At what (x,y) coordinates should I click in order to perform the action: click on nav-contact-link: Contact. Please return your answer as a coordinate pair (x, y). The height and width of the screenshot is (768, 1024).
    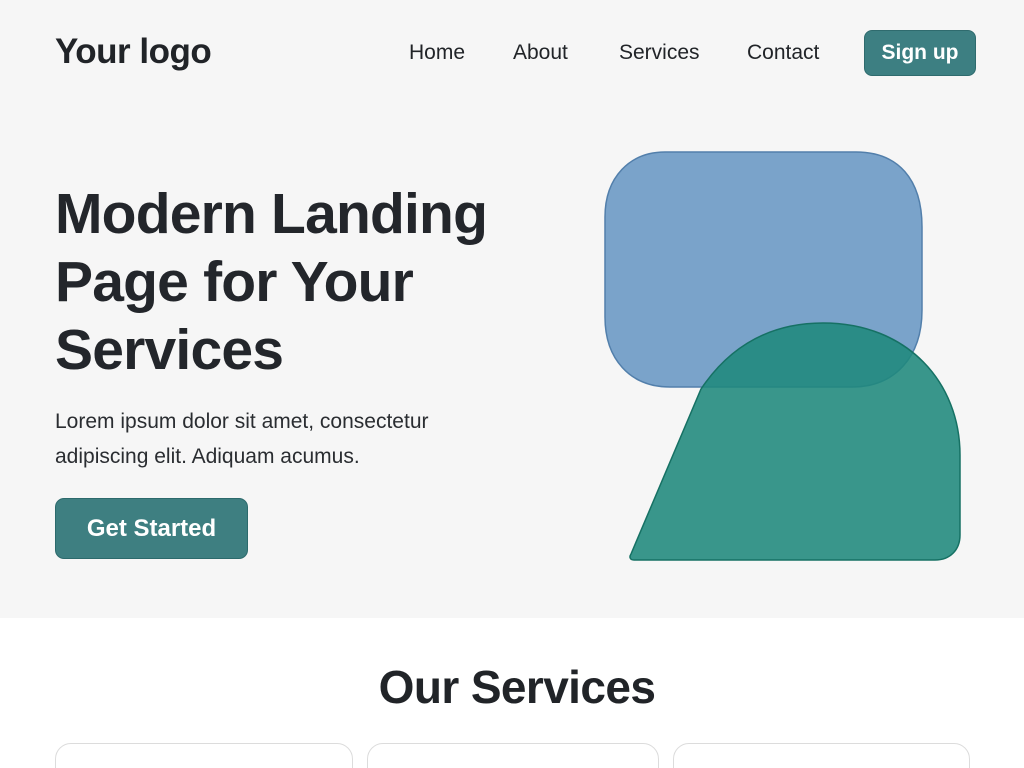
    Looking at the image, I should click on (783, 53).